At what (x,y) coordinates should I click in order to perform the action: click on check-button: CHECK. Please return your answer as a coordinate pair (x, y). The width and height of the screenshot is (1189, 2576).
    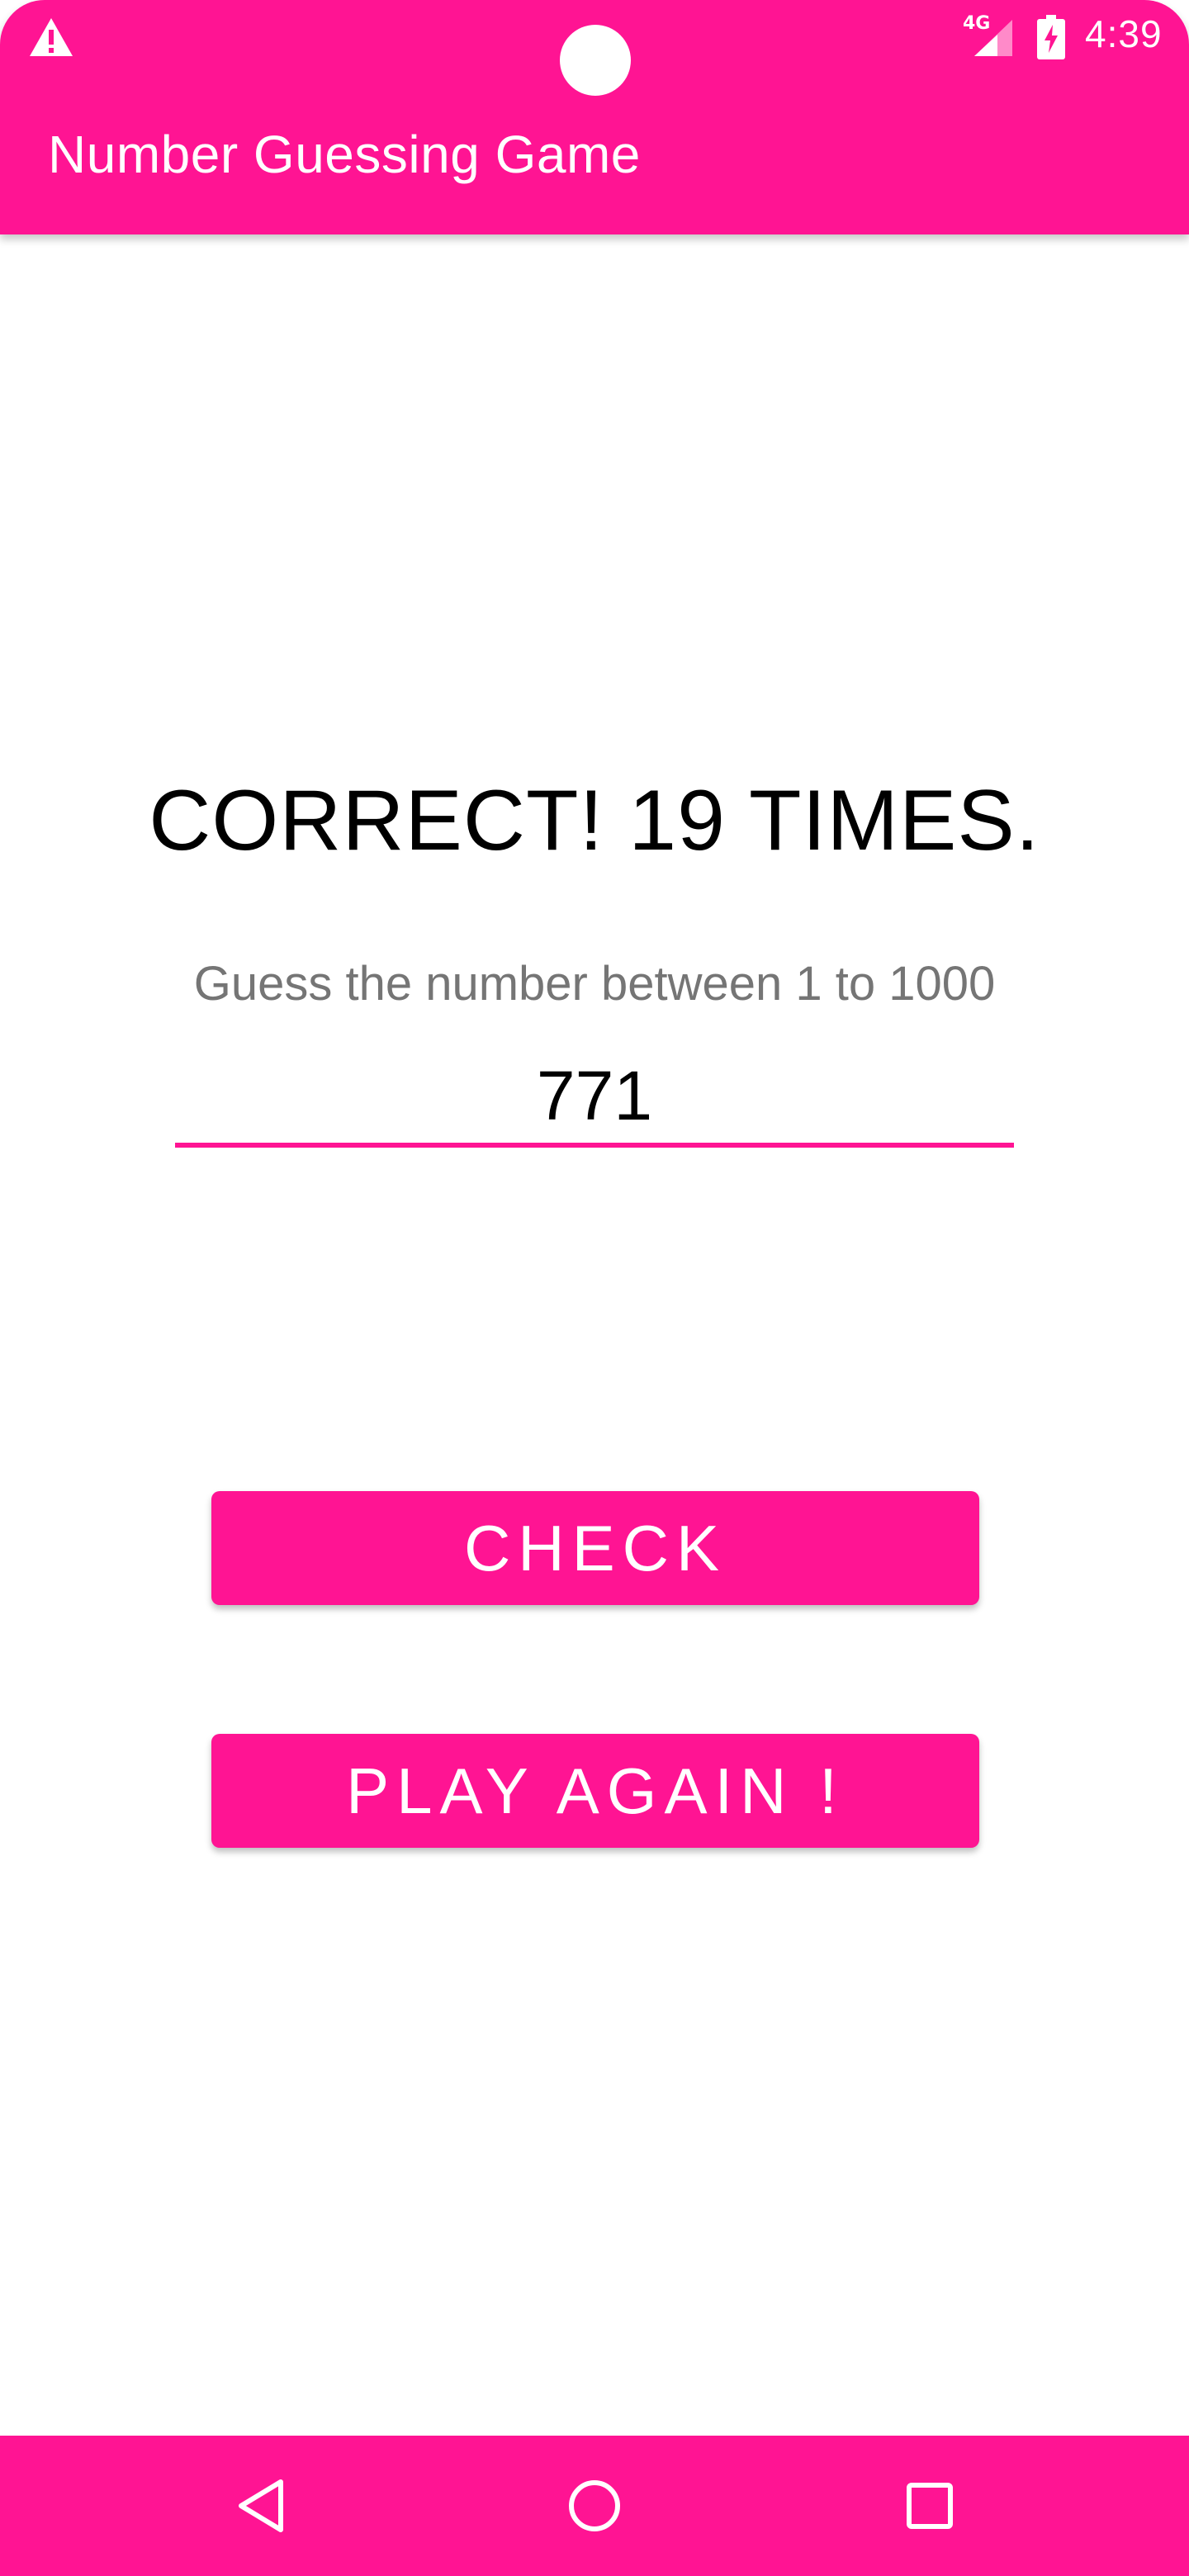
    Looking at the image, I should click on (595, 1548).